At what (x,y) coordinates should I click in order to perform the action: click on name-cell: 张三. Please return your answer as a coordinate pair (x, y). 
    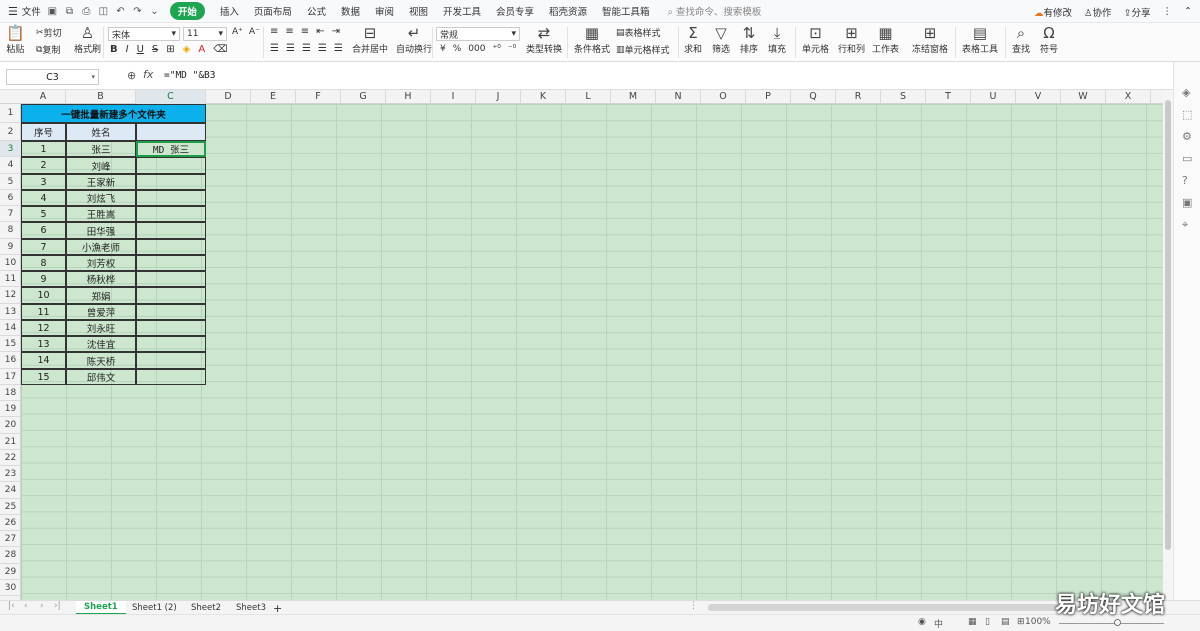
    Looking at the image, I should click on (101, 149).